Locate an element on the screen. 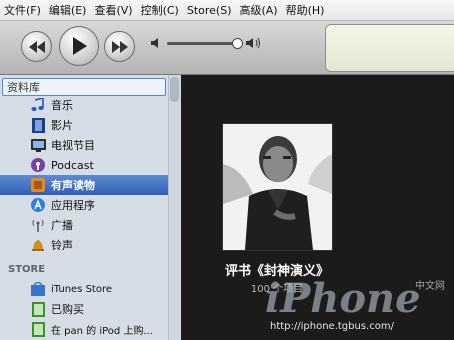  play-icon is located at coordinates (80, 46).